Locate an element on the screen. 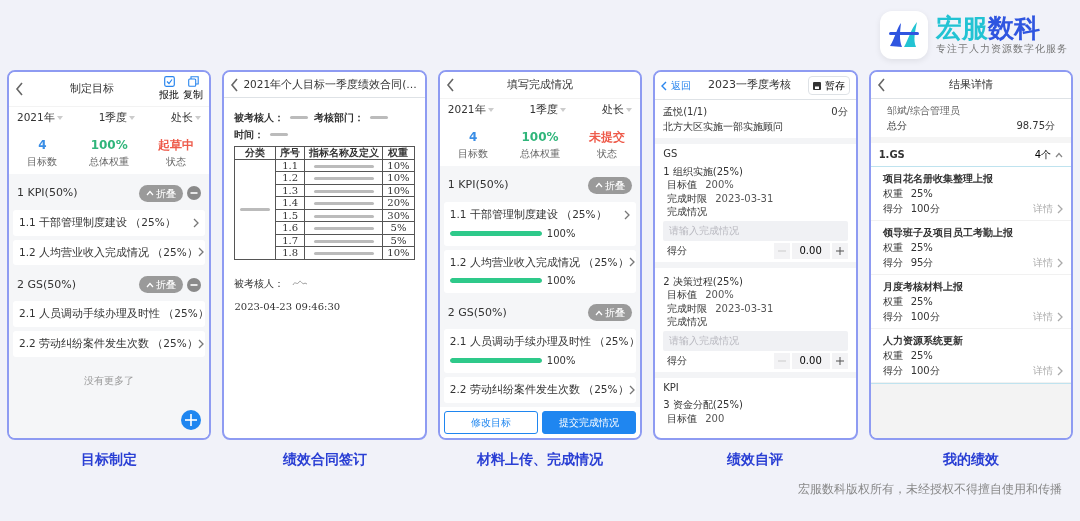 The image size is (1080, 521). goal-item: 1.1 干部管理制度建设 （25%） is located at coordinates (109, 222).